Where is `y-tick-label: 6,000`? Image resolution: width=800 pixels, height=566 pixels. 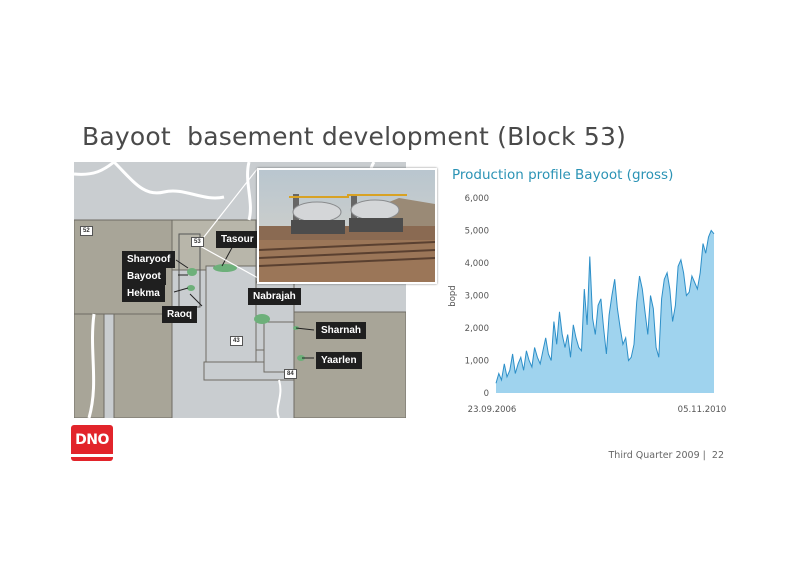 y-tick-label: 6,000 is located at coordinates (477, 199).